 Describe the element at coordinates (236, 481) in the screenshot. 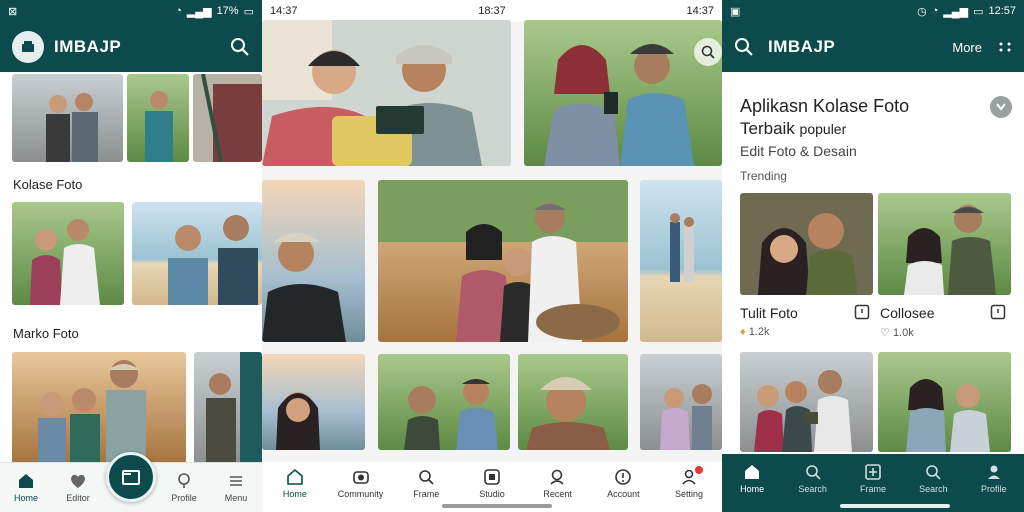

I see `menu-icon` at that location.